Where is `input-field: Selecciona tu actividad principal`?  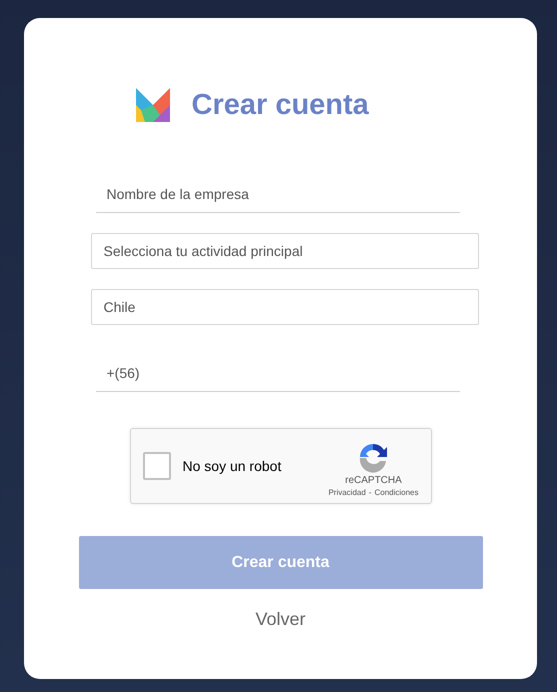 input-field: Selecciona tu actividad principal is located at coordinates (284, 251).